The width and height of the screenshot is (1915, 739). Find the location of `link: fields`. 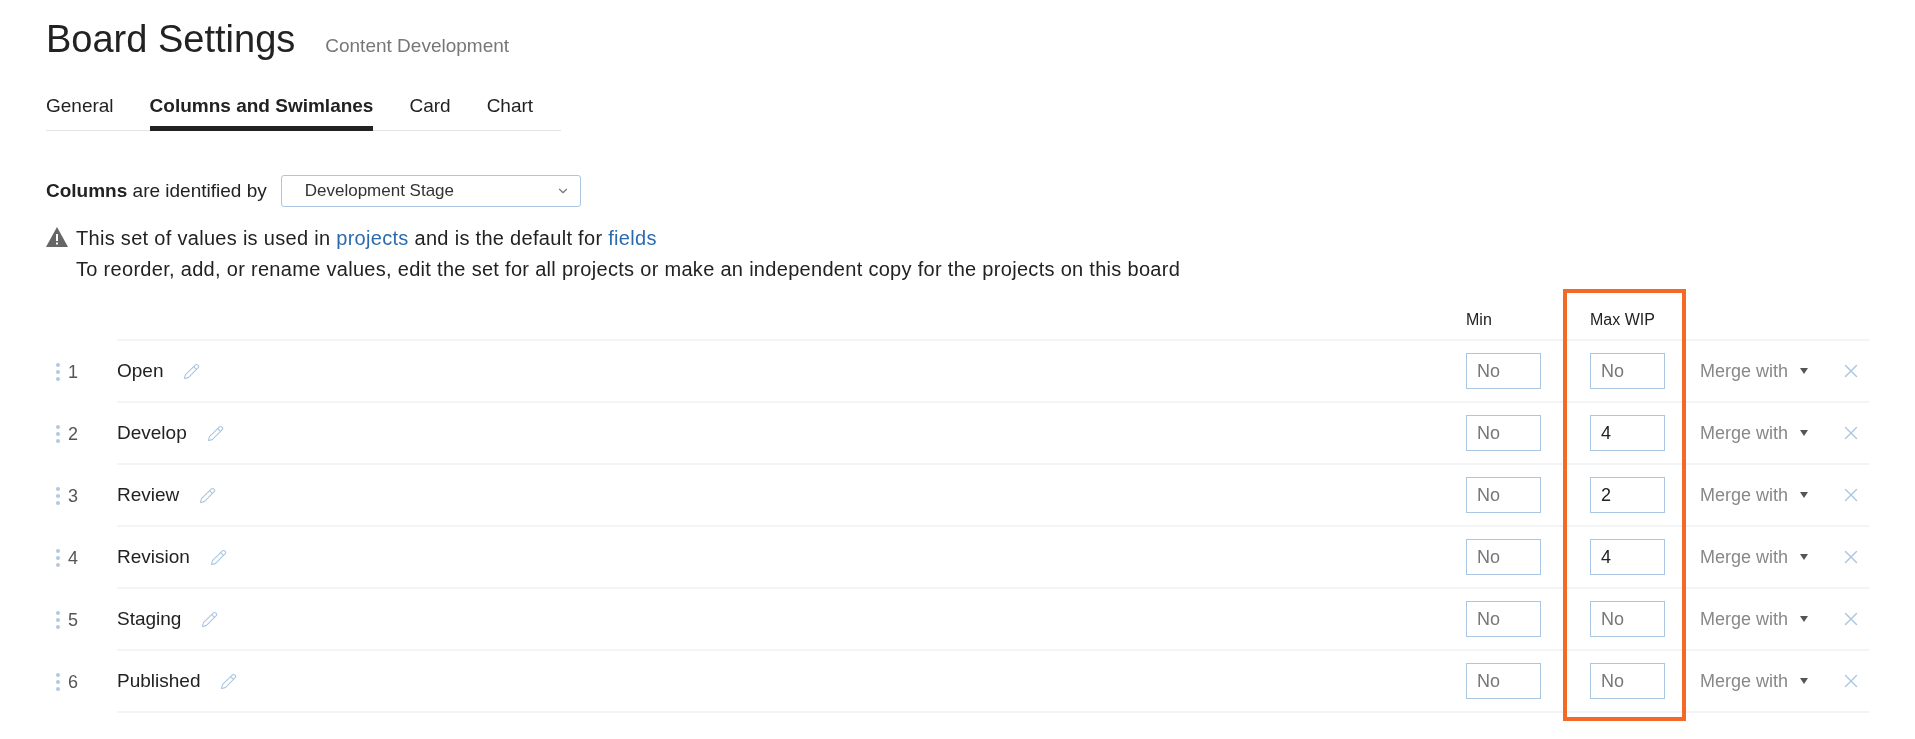

link: fields is located at coordinates (632, 238).